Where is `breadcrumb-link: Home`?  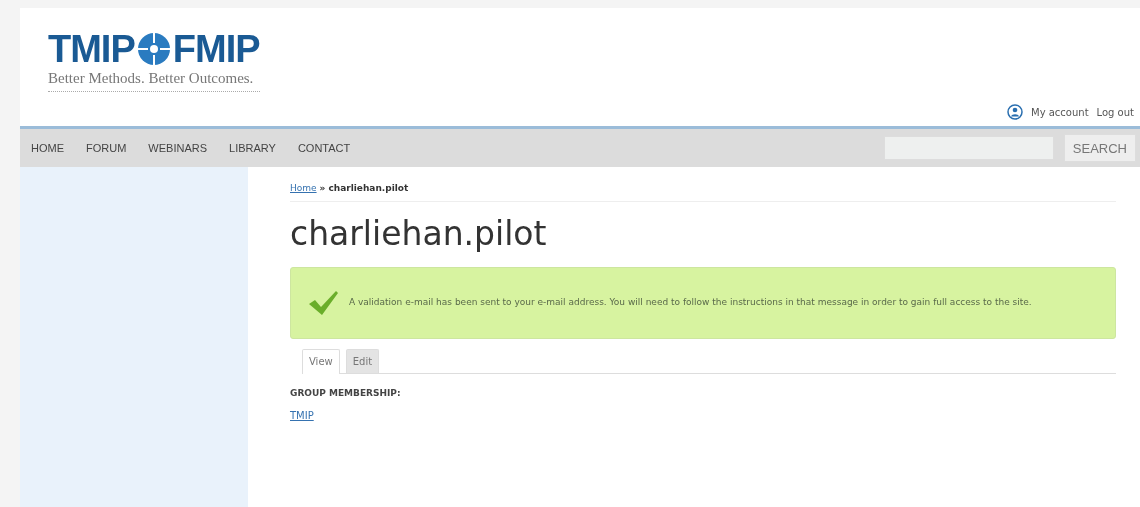
breadcrumb-link: Home is located at coordinates (303, 188).